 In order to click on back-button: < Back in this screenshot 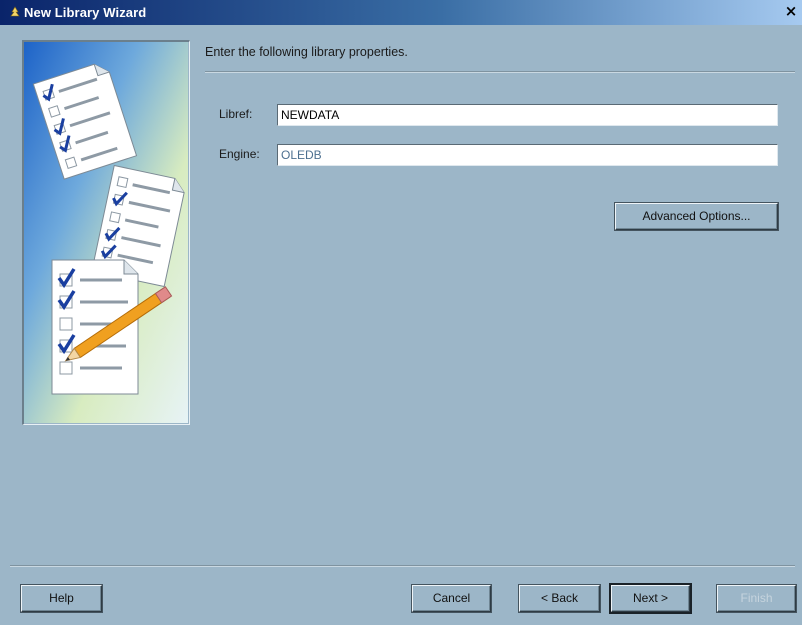, I will do `click(559, 598)`.